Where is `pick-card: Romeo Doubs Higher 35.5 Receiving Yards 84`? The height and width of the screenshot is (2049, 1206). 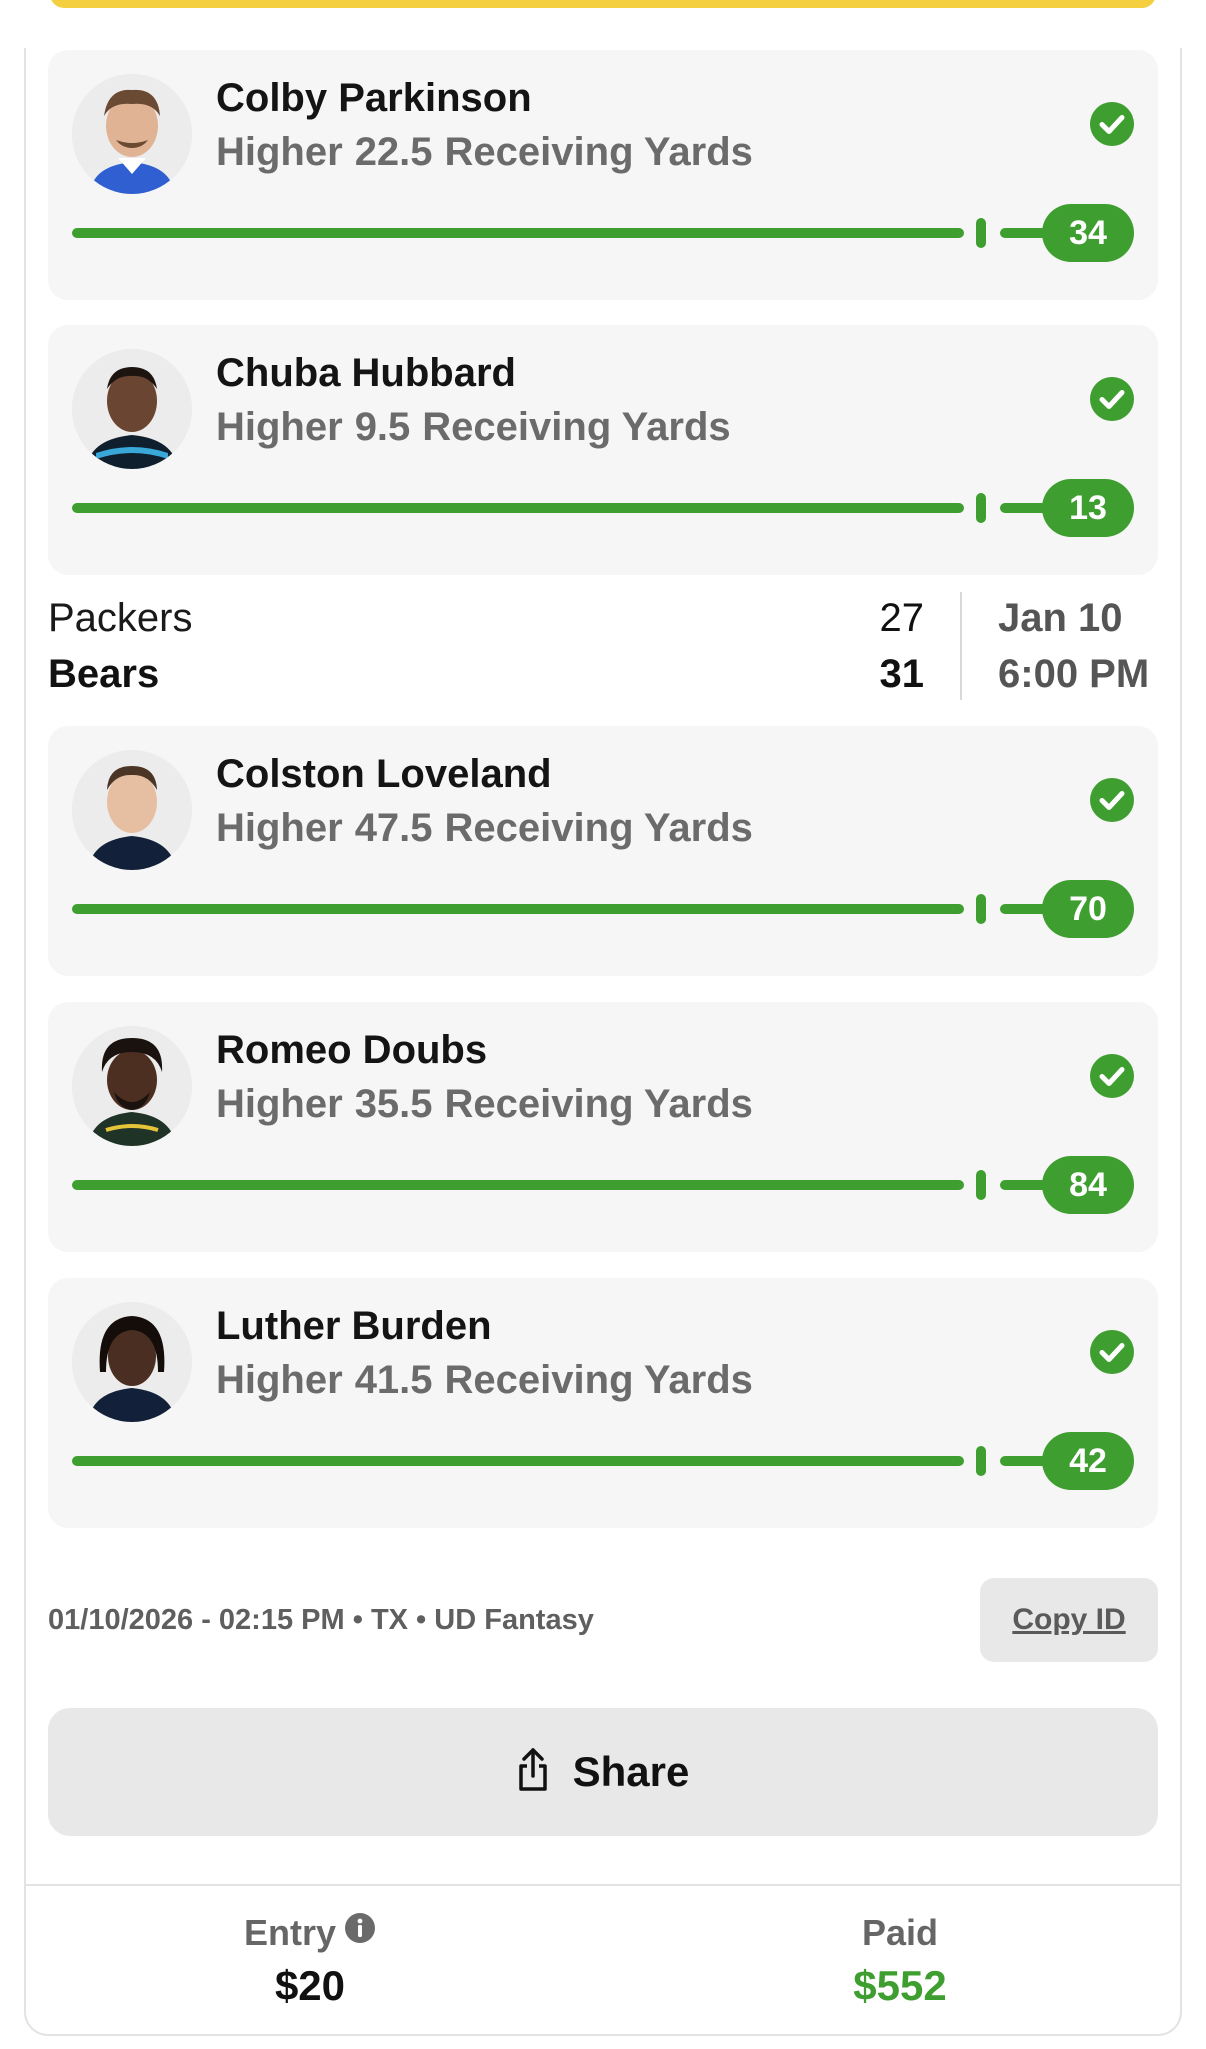
pick-card: Romeo Doubs Higher 35.5 Receiving Yards 84 is located at coordinates (603, 1127).